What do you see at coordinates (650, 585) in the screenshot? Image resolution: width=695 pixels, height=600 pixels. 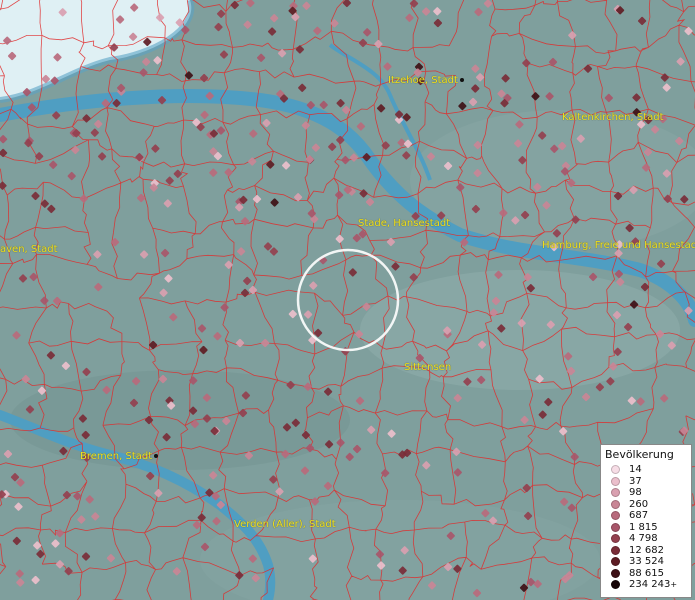 I see `legend-label: 234 243` at bounding box center [650, 585].